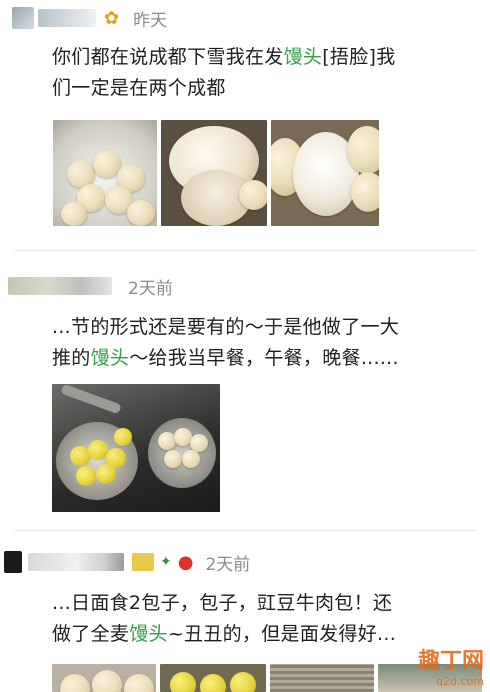 The height and width of the screenshot is (692, 490). What do you see at coordinates (127, 562) in the screenshot?
I see `post-3-meta: ✦ ● 2天前` at bounding box center [127, 562].